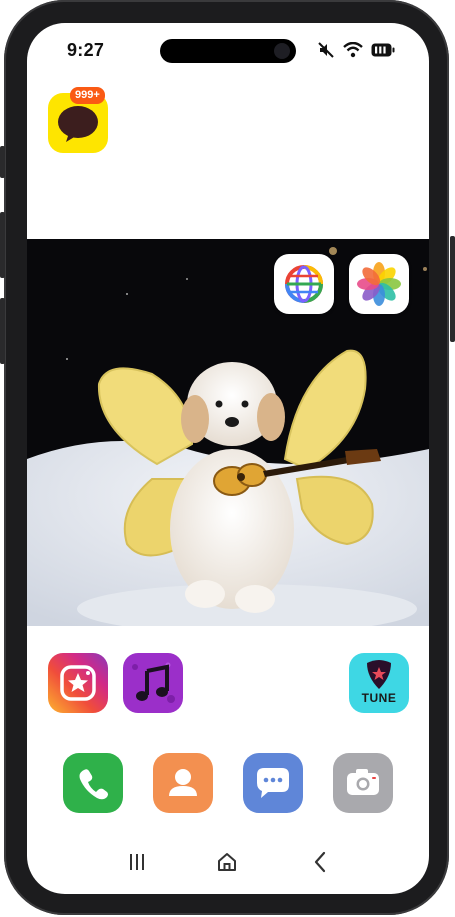 Image resolution: width=455 pixels, height=917 pixels. What do you see at coordinates (2, 331) in the screenshot?
I see `side-button-volume-down` at bounding box center [2, 331].